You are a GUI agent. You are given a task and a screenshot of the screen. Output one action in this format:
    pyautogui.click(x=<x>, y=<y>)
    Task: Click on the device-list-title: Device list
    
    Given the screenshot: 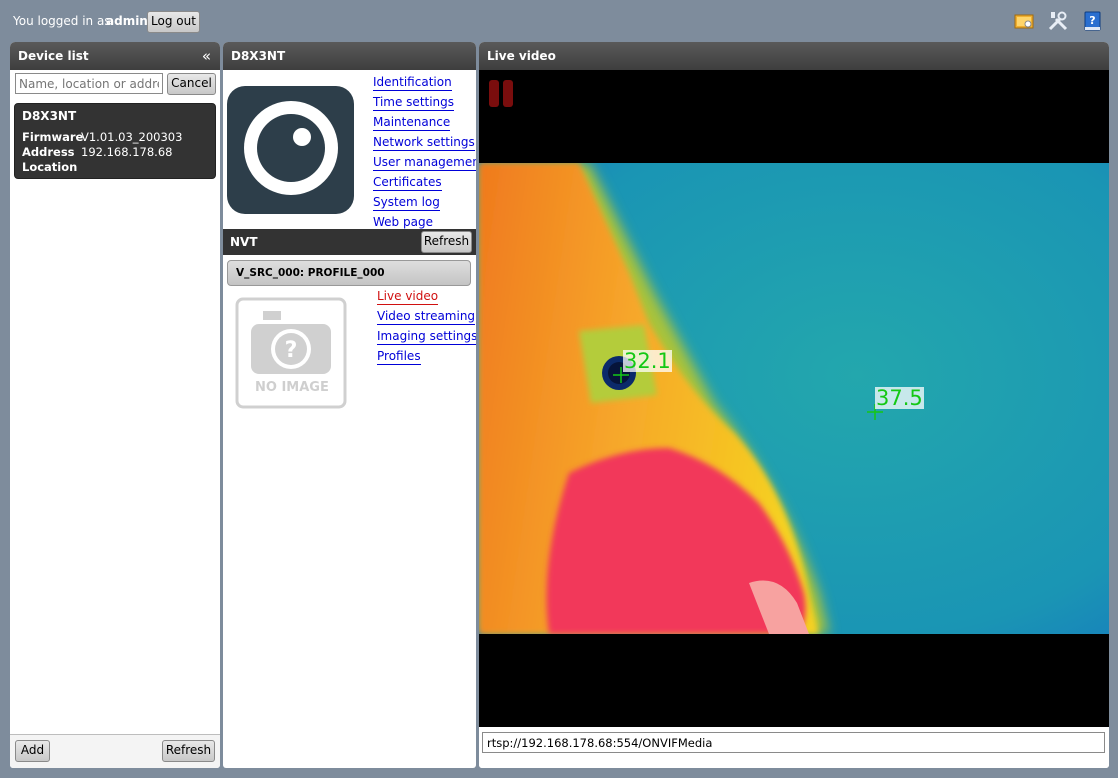 What is the action you would take?
    pyautogui.click(x=53, y=56)
    